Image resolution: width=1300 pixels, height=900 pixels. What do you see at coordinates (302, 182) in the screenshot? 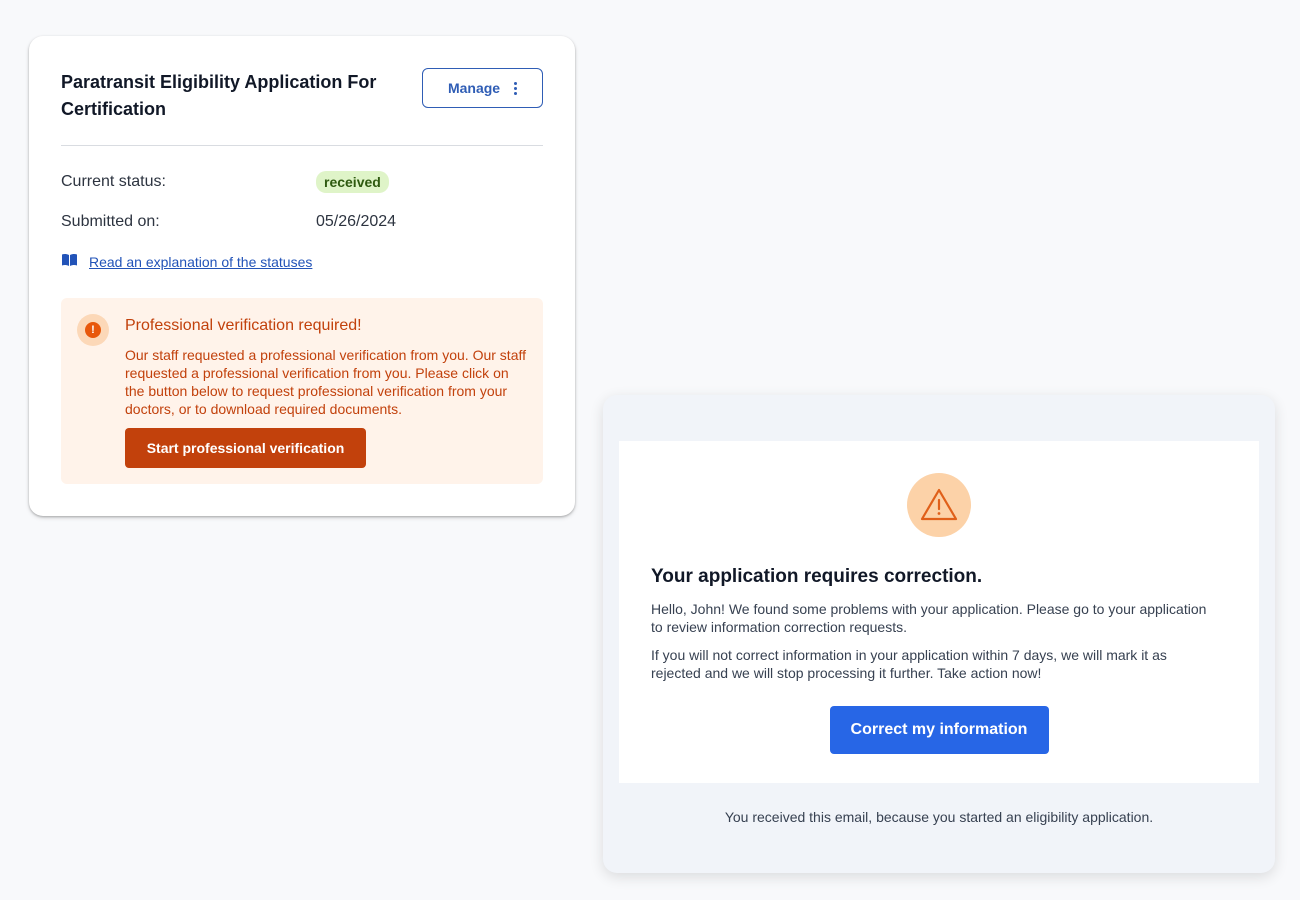
I see `status-row: Current status: received` at bounding box center [302, 182].